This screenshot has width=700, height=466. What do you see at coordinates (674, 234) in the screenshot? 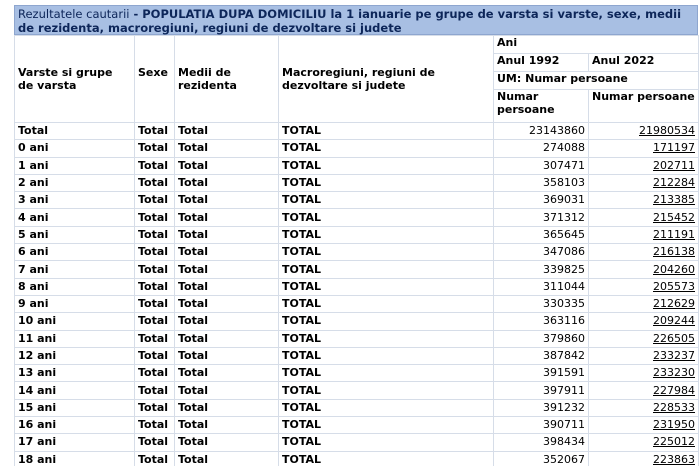
I see `value-link: 211191` at bounding box center [674, 234].